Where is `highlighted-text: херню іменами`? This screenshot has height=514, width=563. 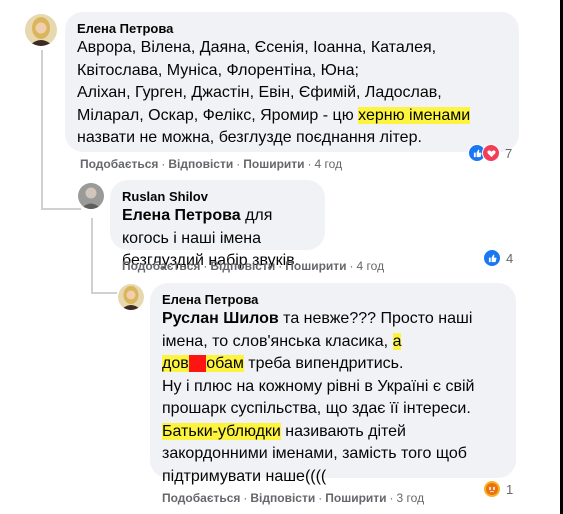 highlighted-text: херню іменами is located at coordinates (414, 115).